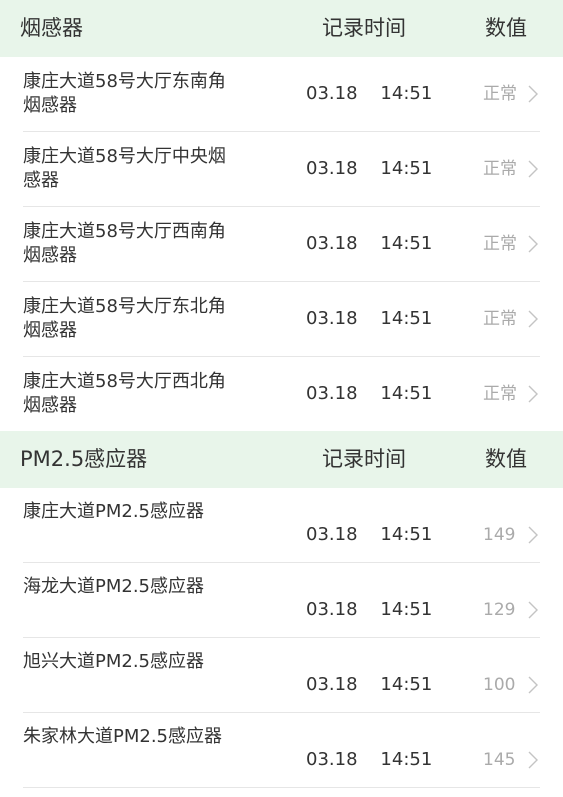  I want to click on pm25-row: 旭兴大道PM2.5感应器 03.18 14:51 100, so click(281, 675).